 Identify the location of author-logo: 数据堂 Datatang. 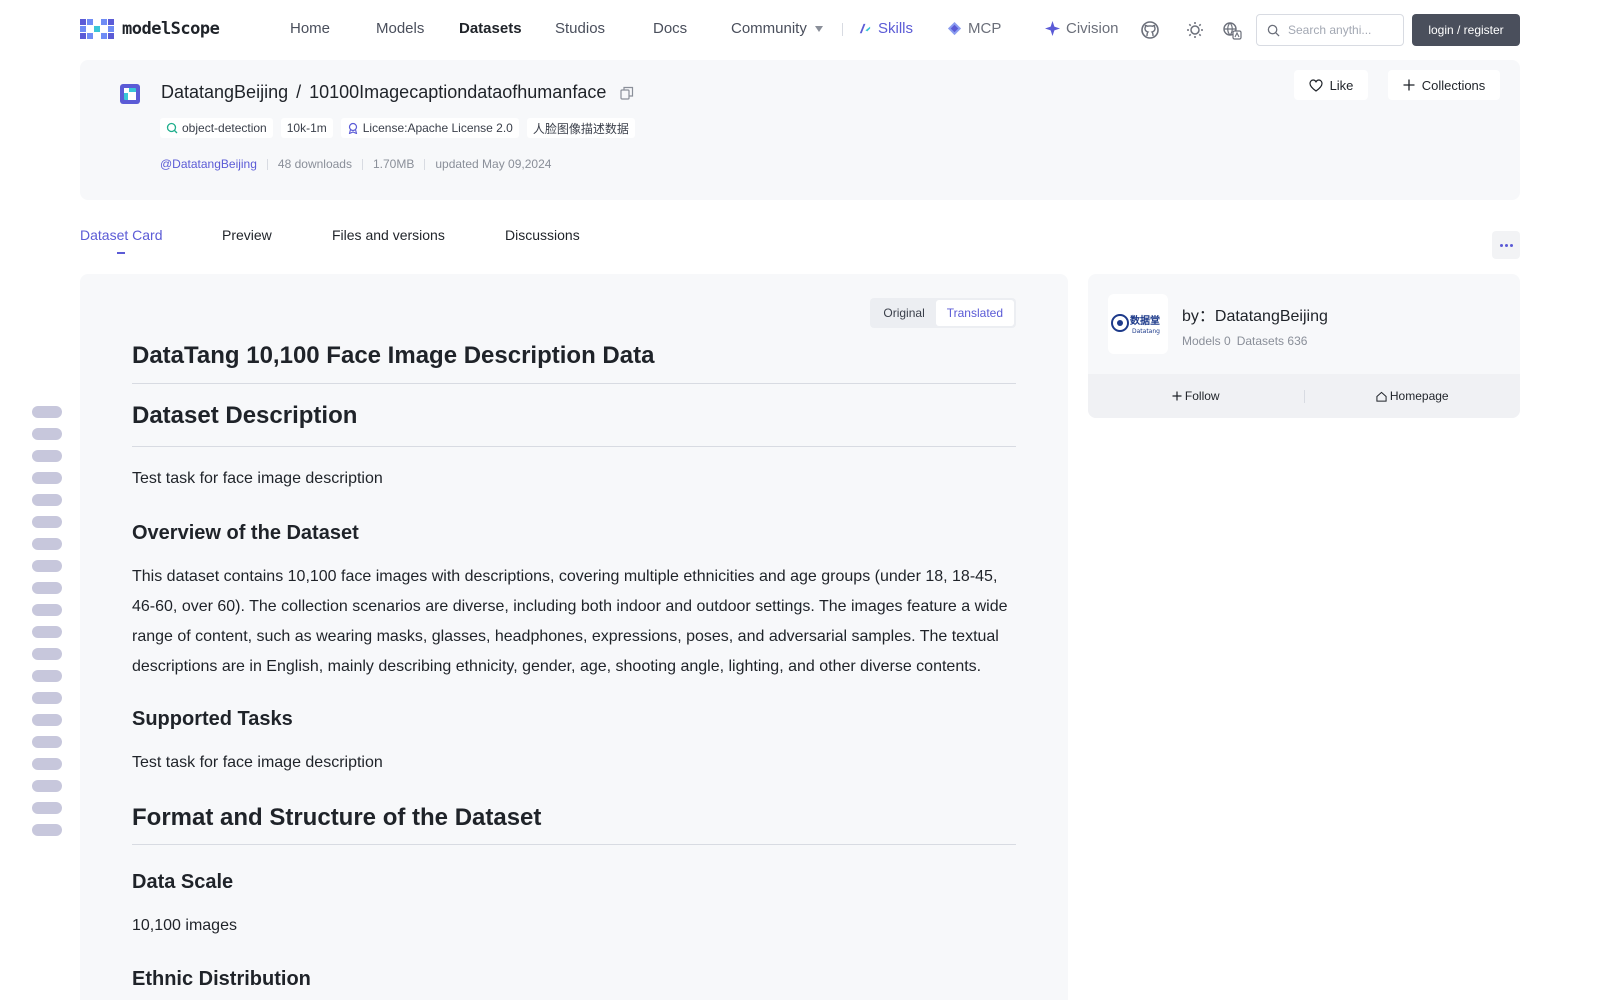
(1138, 324).